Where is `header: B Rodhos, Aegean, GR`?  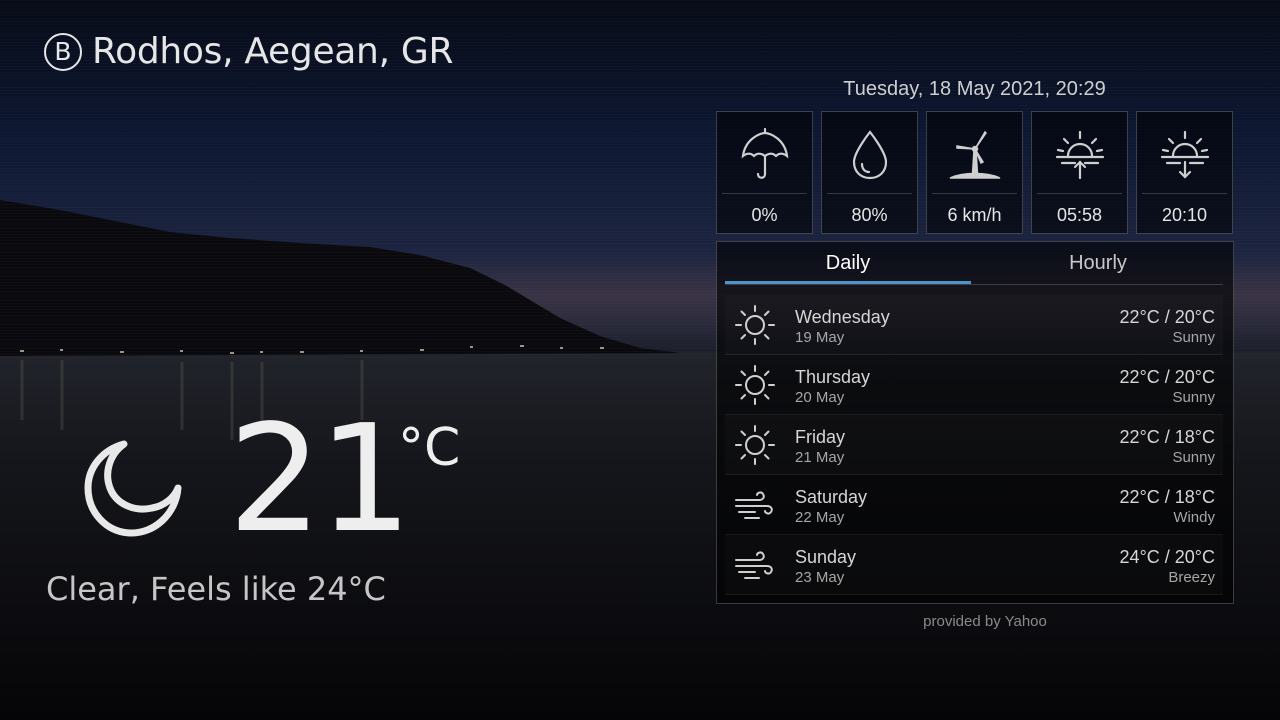
header: B Rodhos, Aegean, GR is located at coordinates (248, 51).